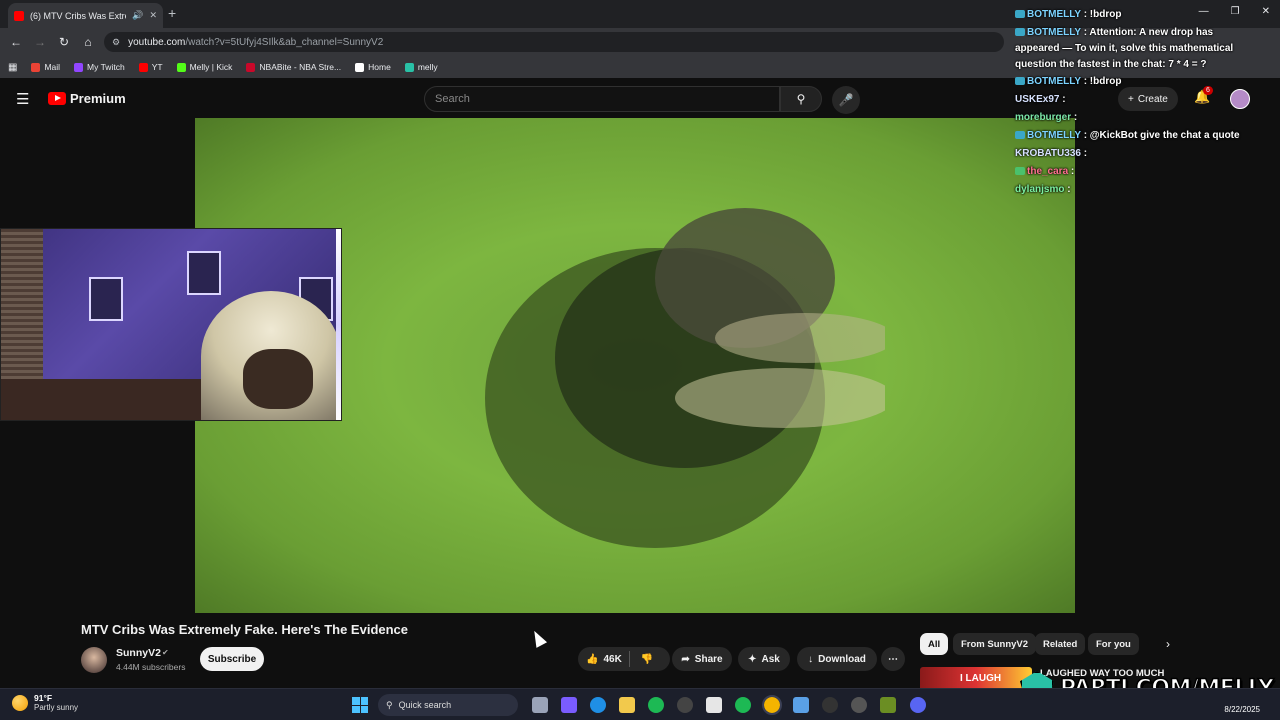 This screenshot has height=720, width=1280. What do you see at coordinates (612, 659) in the screenshot?
I see `like-count: 46K` at bounding box center [612, 659].